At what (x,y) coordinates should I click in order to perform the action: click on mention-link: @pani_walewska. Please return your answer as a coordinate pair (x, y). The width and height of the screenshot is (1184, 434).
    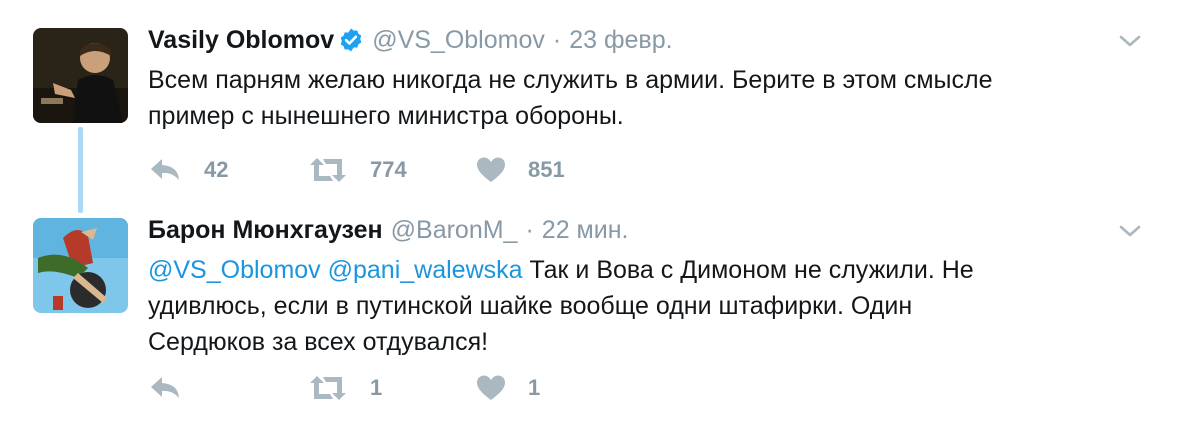
    Looking at the image, I should click on (425, 270).